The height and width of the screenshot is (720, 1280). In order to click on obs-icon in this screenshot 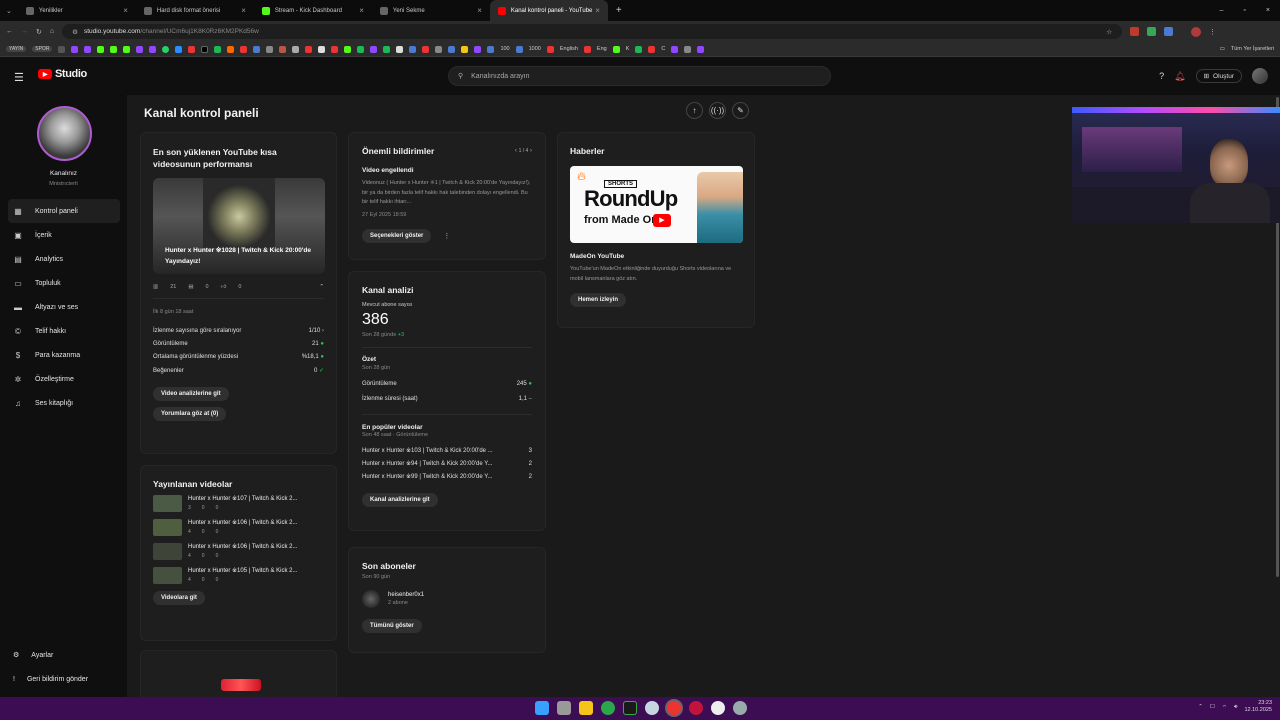, I will do `click(718, 708)`.